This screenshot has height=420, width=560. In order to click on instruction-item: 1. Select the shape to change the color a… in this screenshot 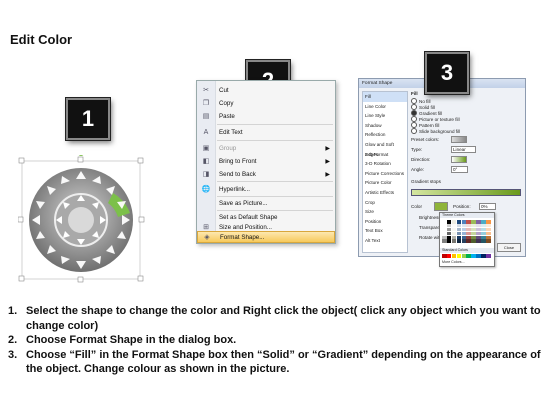, I will do `click(274, 318)`.